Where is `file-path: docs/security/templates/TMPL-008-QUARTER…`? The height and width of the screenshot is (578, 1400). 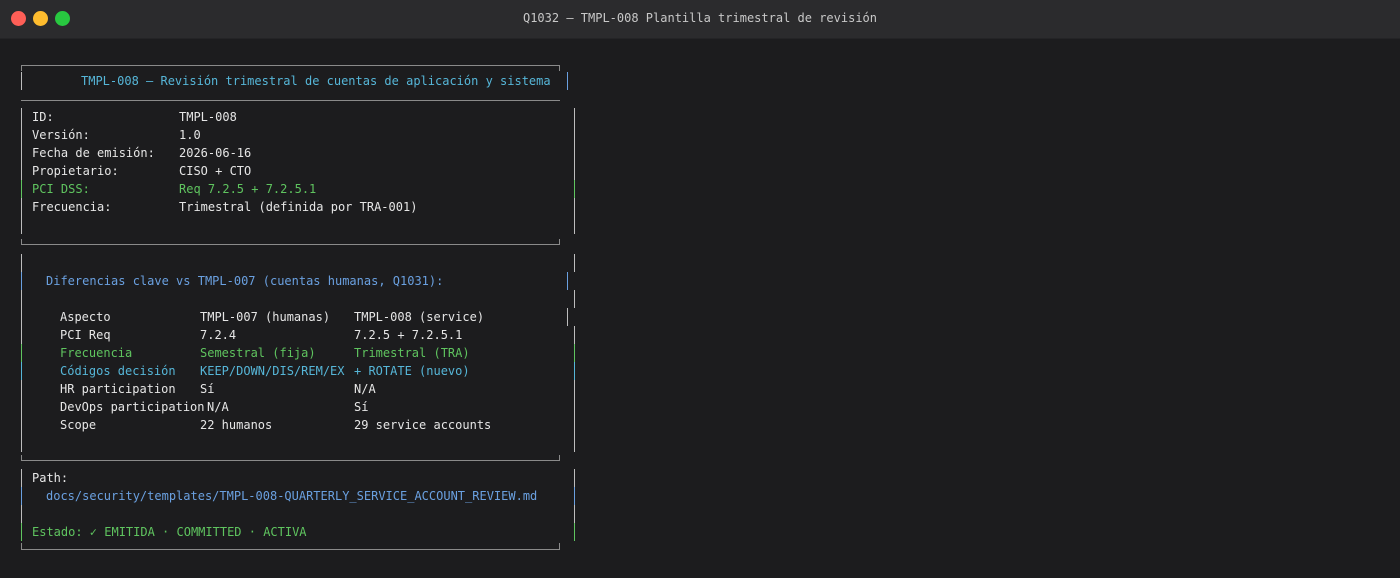
file-path: docs/security/templates/TMPL-008-QUARTER… is located at coordinates (291, 496).